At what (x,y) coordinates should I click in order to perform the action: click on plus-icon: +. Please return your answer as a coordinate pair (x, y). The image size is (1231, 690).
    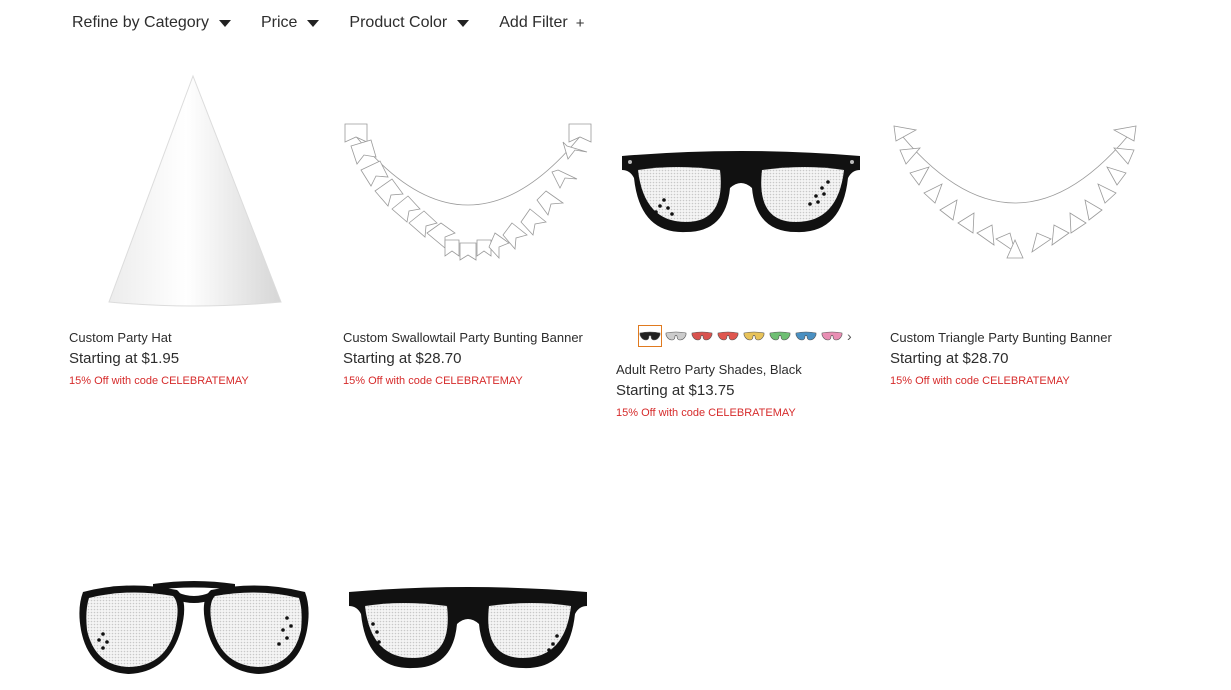
    Looking at the image, I should click on (580, 23).